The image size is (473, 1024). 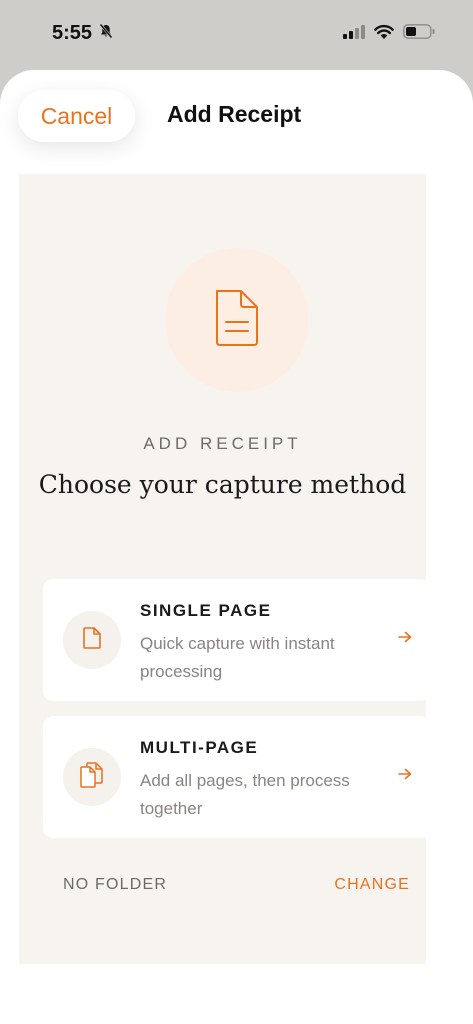 I want to click on nav-bar: Cancel Add Receipt, so click(x=236, y=120).